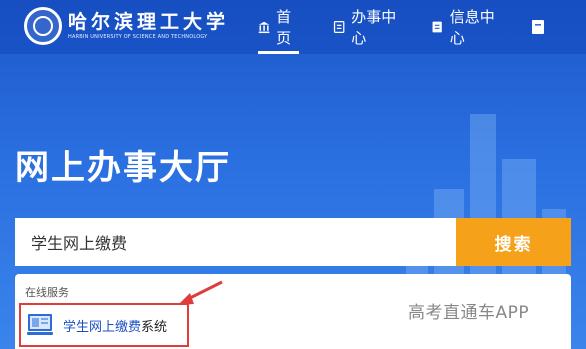 The image size is (586, 349). Describe the element at coordinates (154, 327) in the screenshot. I see `result-rest-text: 系统` at that location.